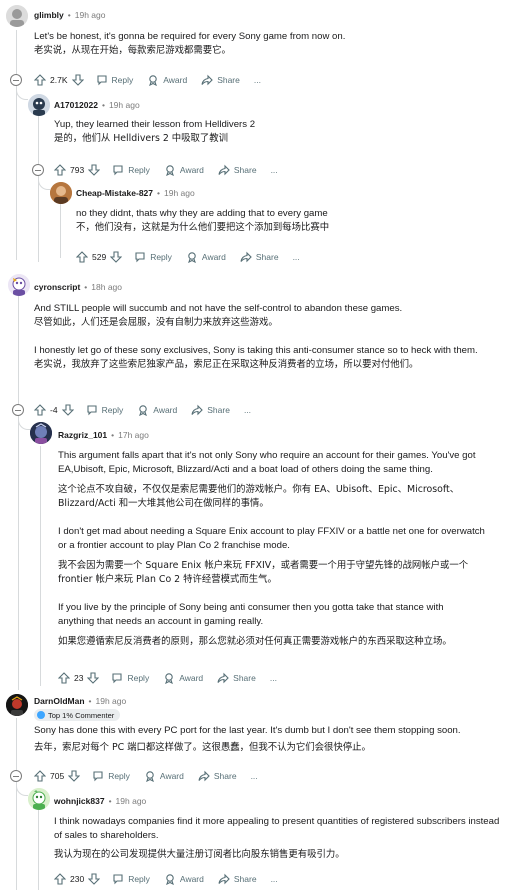 This screenshot has width=512, height=892. What do you see at coordinates (76, 105) in the screenshot?
I see `username: A17012022` at bounding box center [76, 105].